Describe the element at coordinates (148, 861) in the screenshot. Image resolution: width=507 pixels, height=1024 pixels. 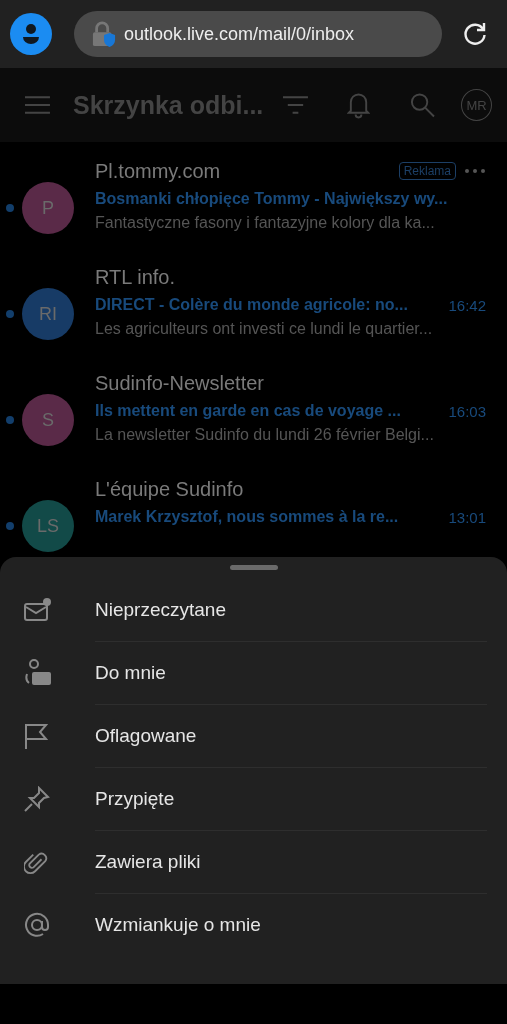
I see `filter-label: Zawiera pliki` at that location.